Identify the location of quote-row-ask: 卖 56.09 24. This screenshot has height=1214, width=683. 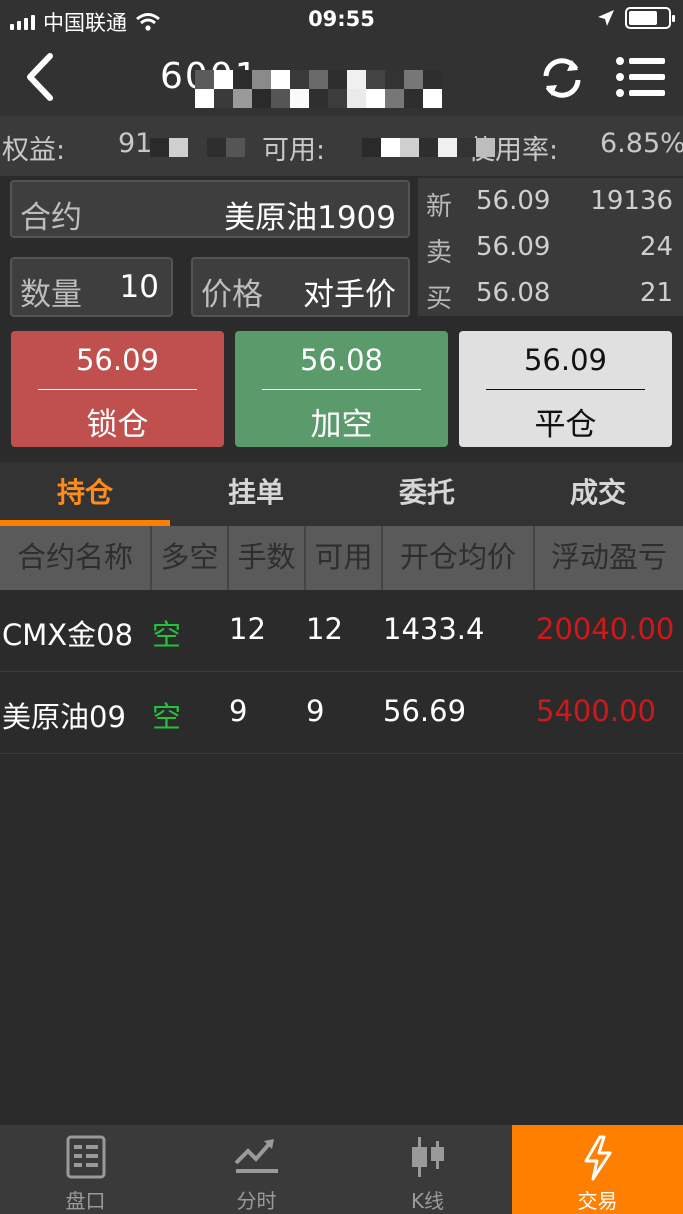
(549, 247).